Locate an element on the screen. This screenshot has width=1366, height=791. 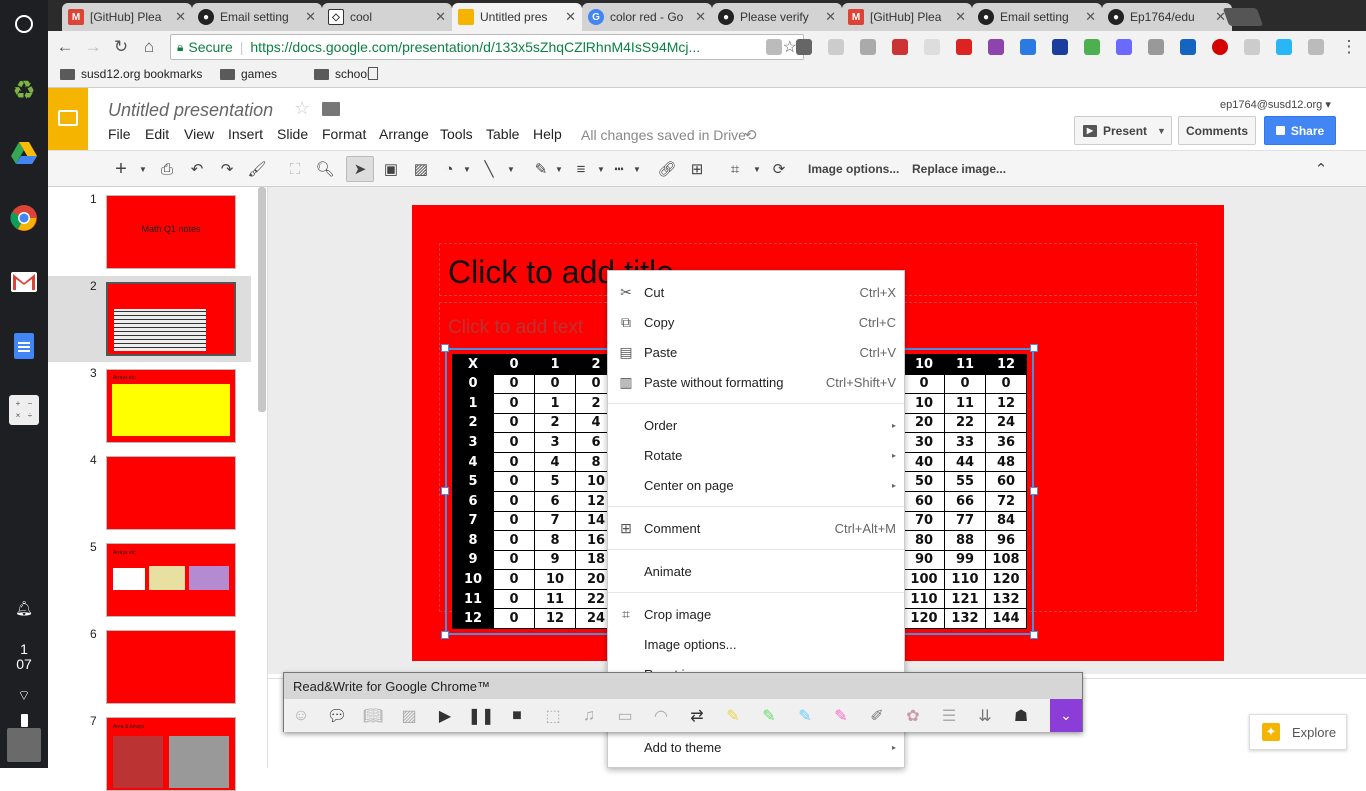
link-icon: 🔗︎ is located at coordinates (666, 169).